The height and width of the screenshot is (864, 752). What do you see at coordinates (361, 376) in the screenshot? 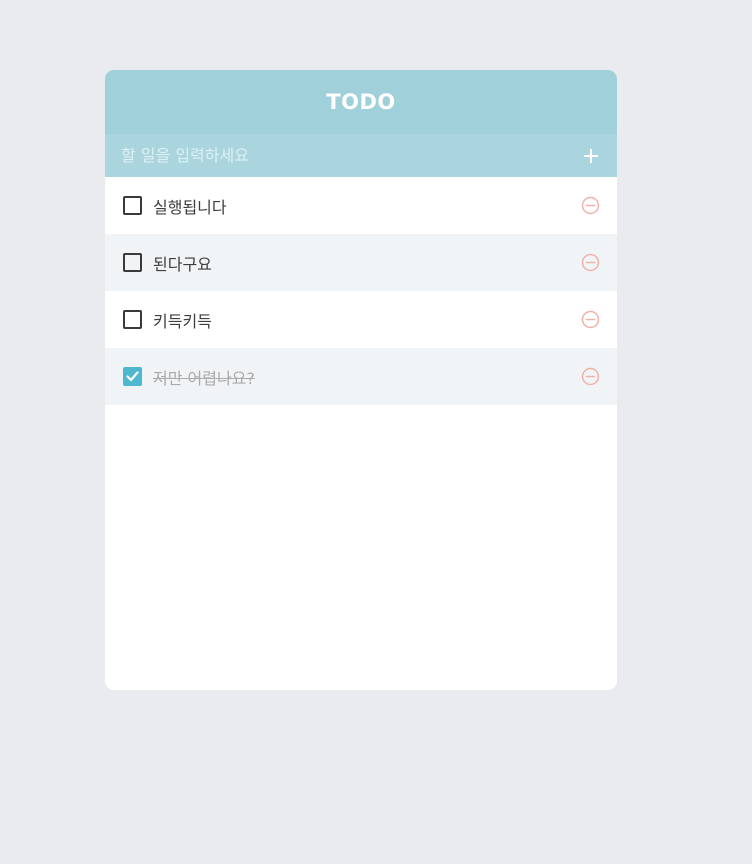
I see `todo-item: 저만 어렵나요?` at bounding box center [361, 376].